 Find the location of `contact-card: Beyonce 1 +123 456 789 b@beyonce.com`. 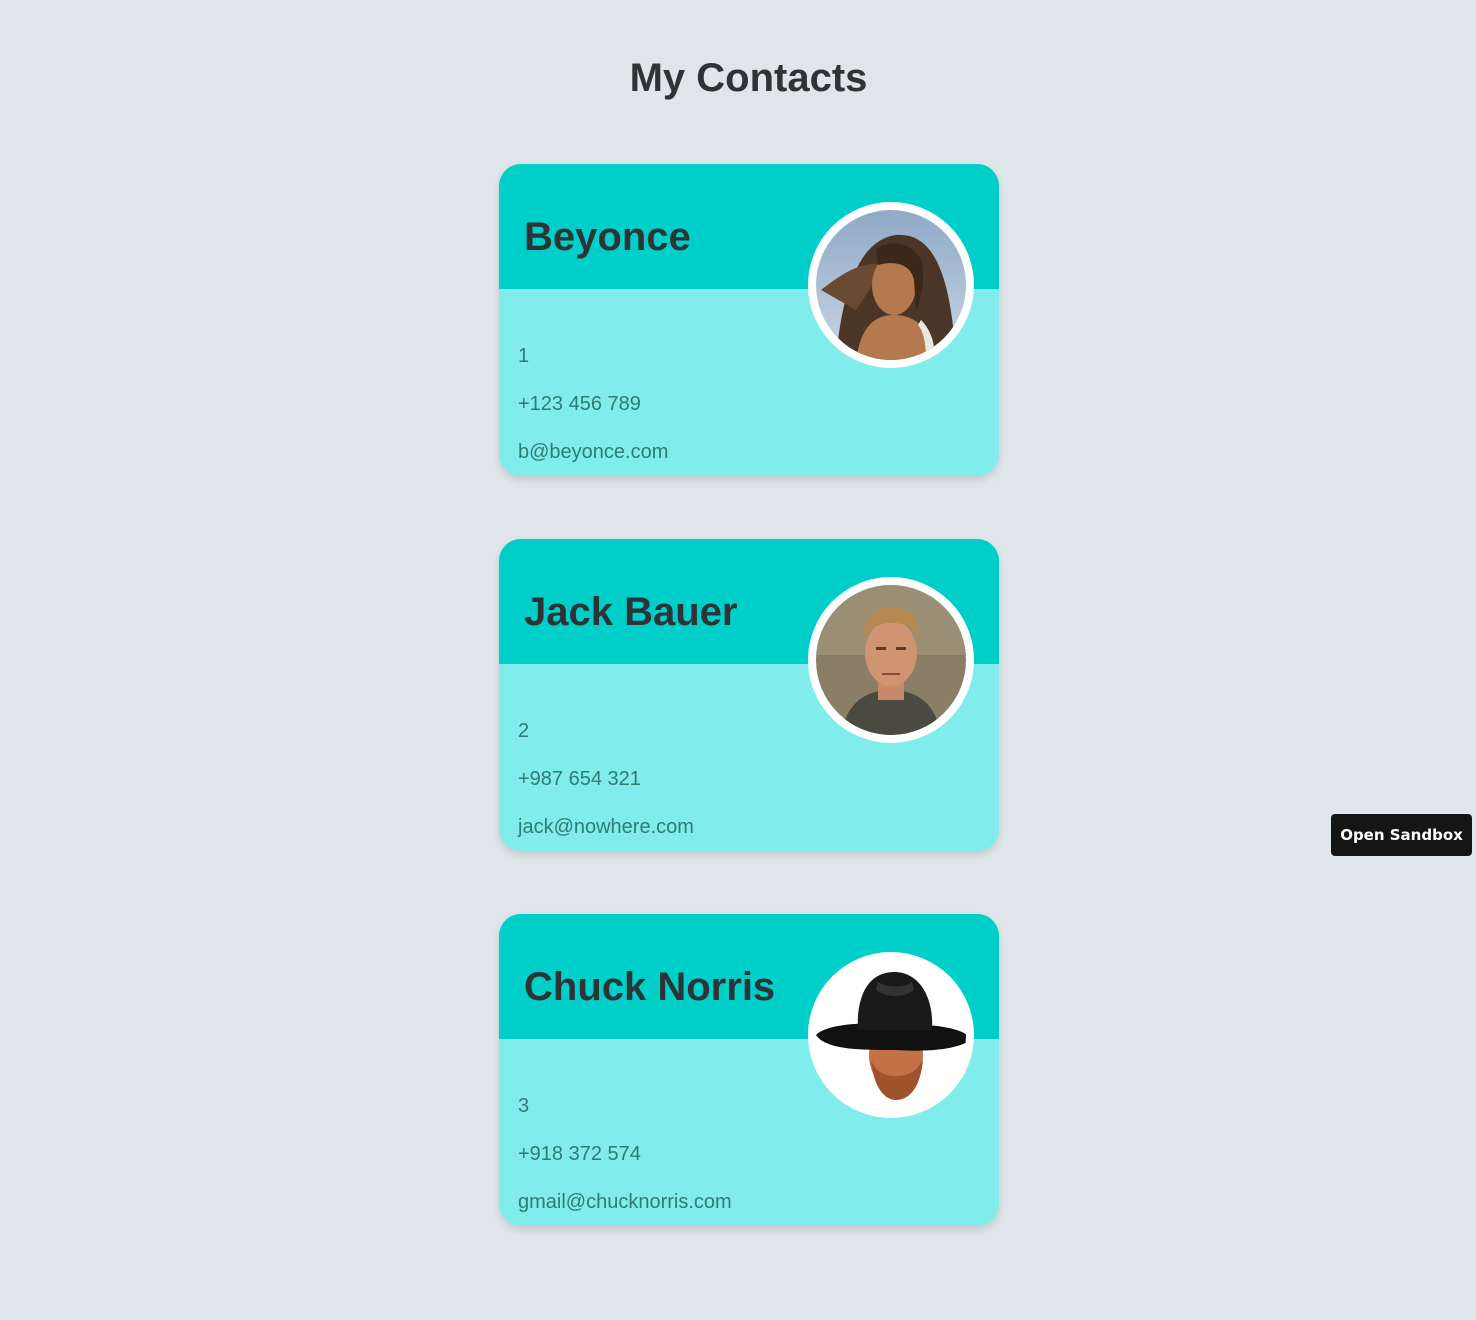

contact-card: Beyonce 1 +123 456 789 b@beyonce.com is located at coordinates (749, 320).